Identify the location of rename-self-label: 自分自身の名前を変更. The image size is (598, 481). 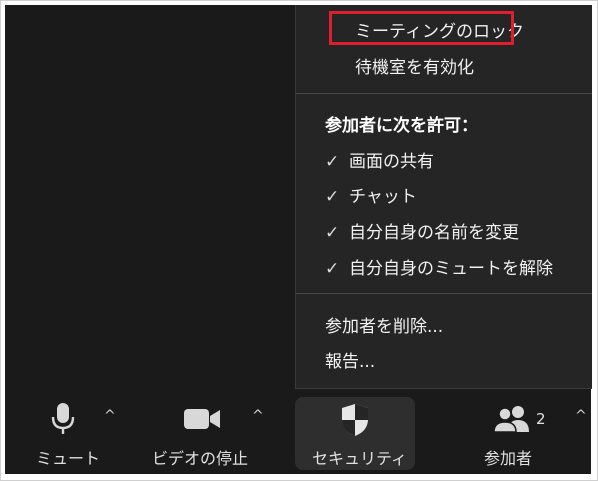
(434, 233).